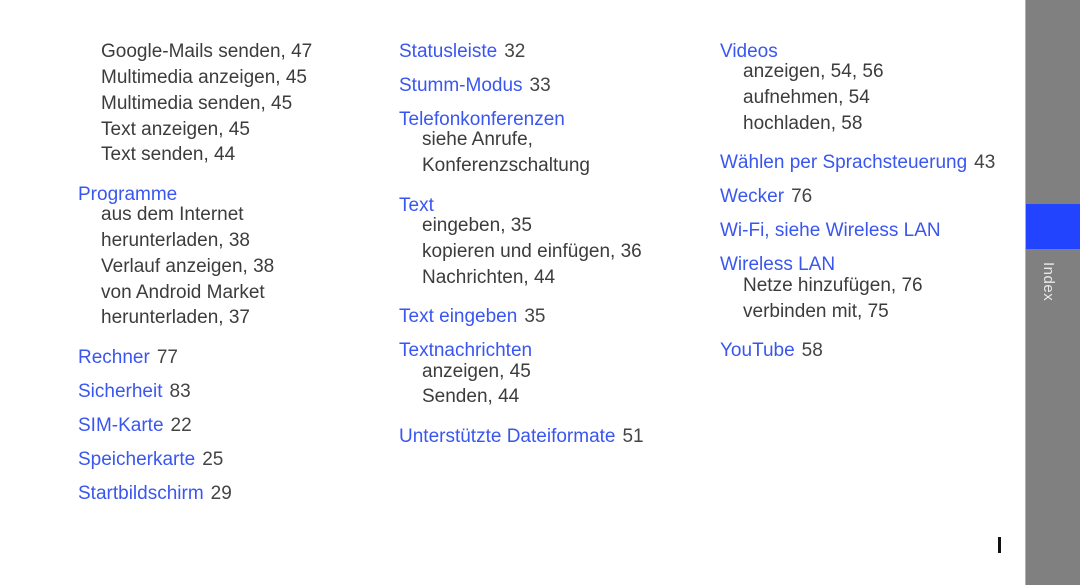  Describe the element at coordinates (999, 545) in the screenshot. I see `page-number-marker` at that location.